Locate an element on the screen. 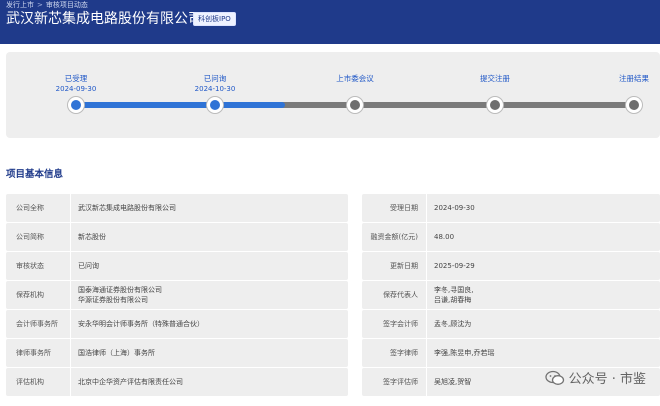  step-label: 上市委会议 is located at coordinates (355, 78).